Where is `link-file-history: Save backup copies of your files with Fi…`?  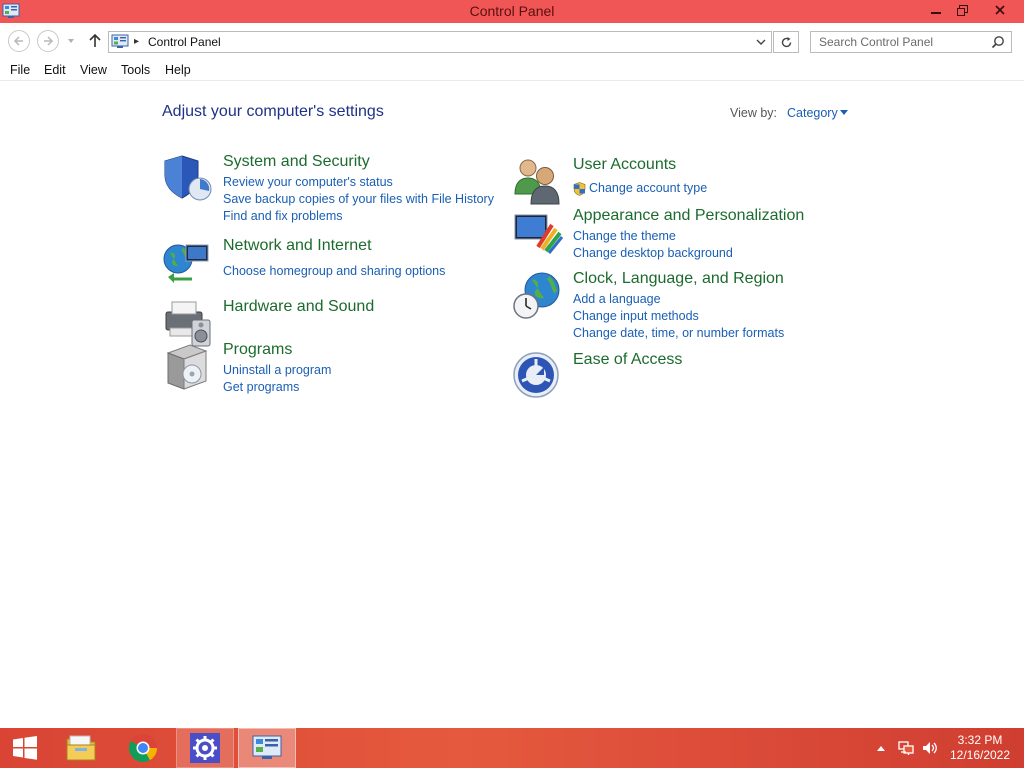 link-file-history: Save backup copies of your files with Fi… is located at coordinates (358, 199).